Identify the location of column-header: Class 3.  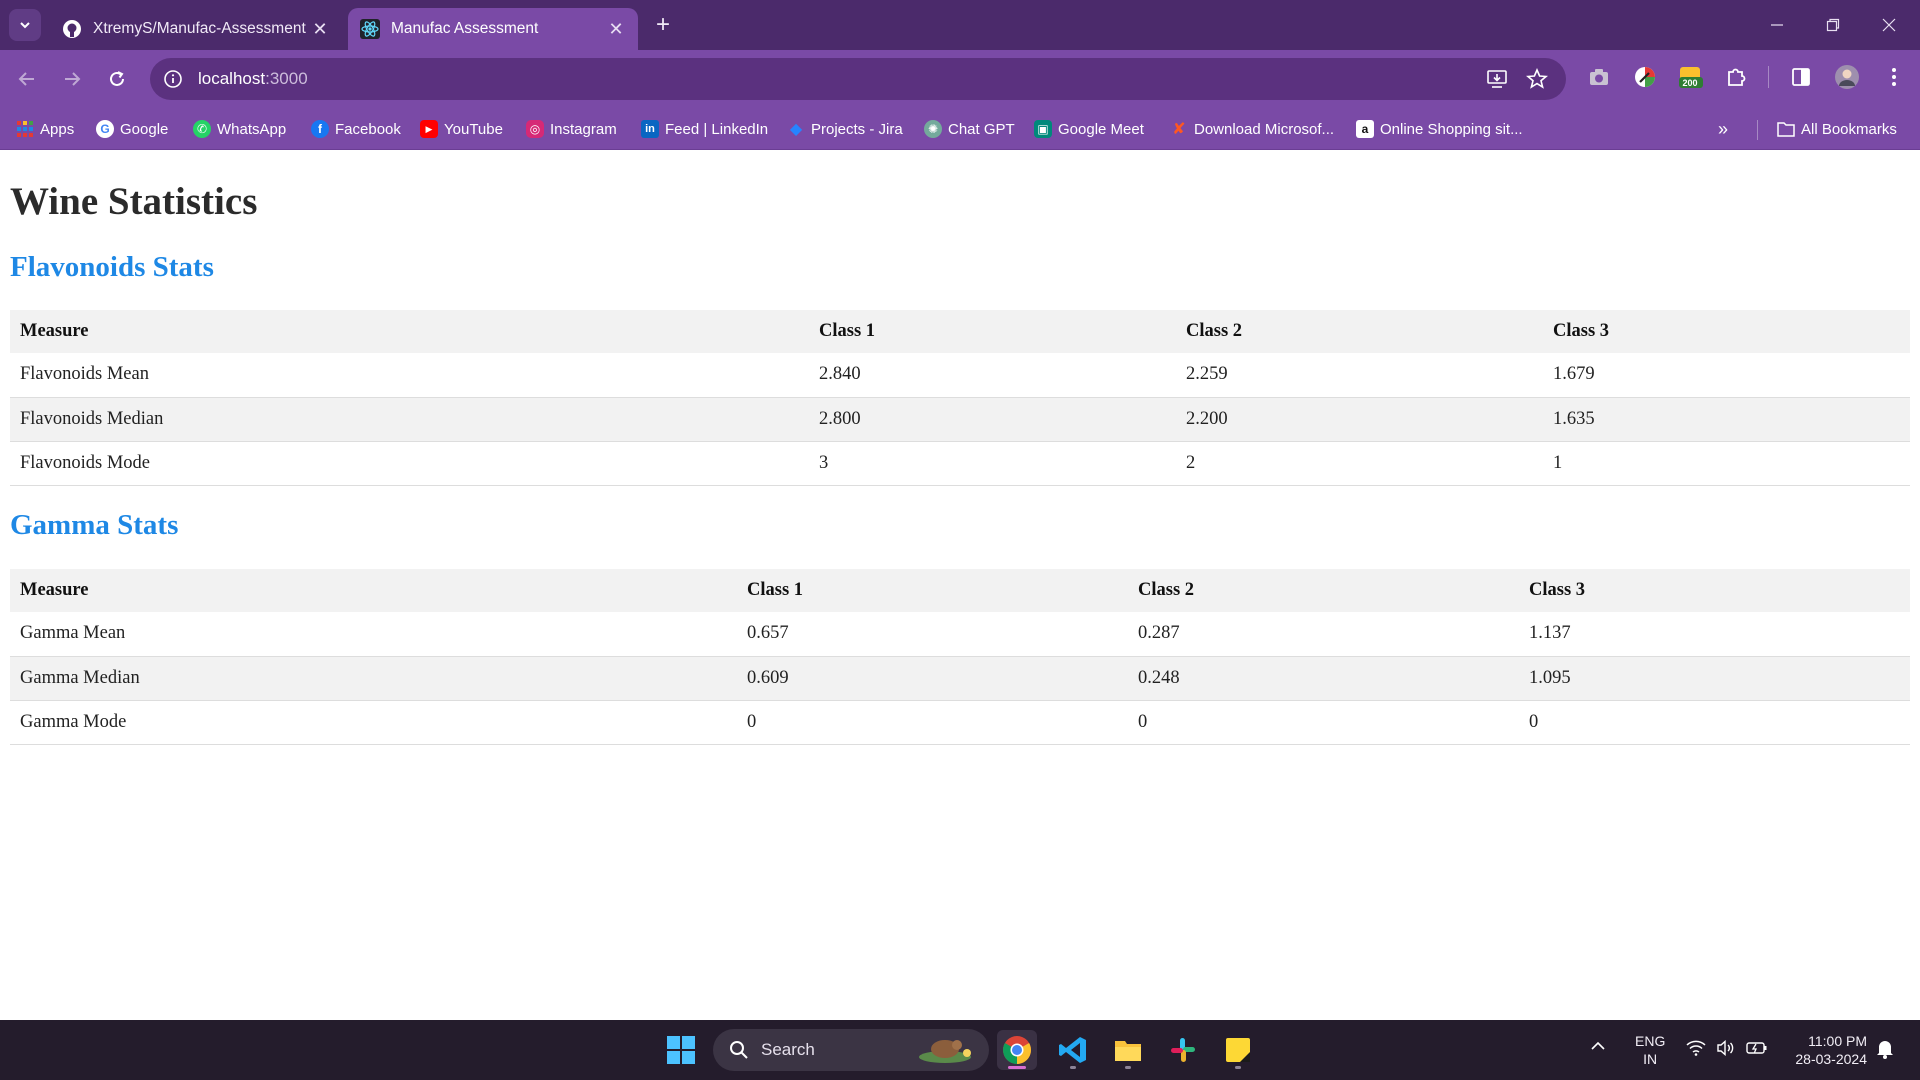
(1726, 331).